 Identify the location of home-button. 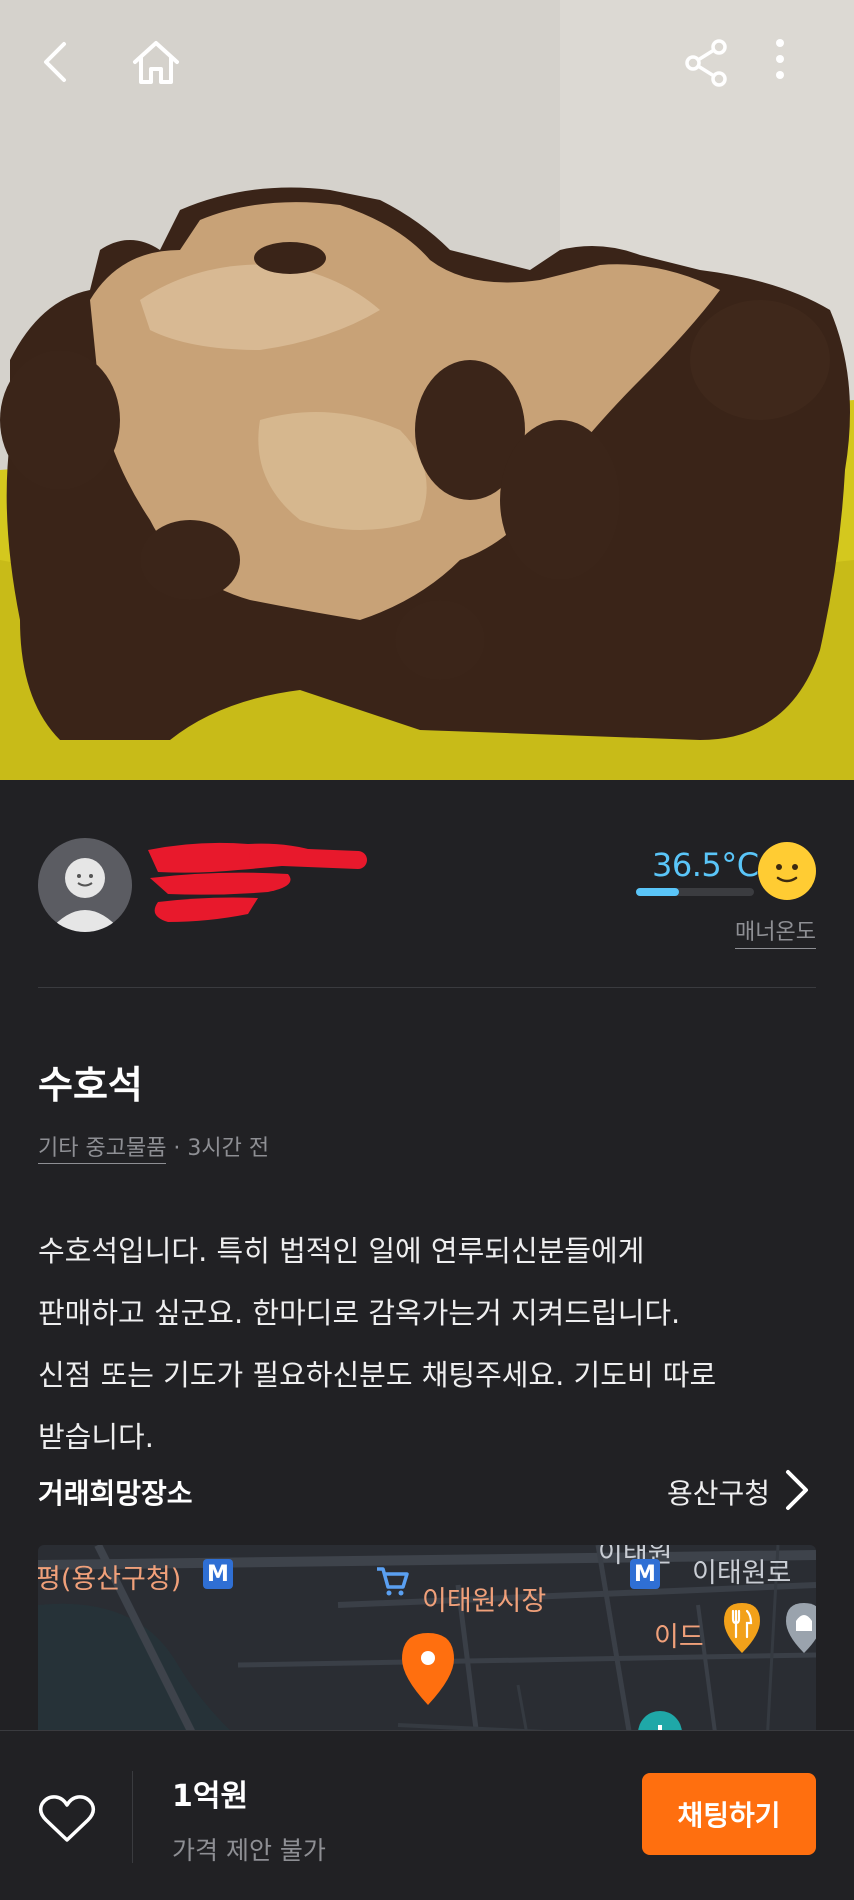
(160, 68).